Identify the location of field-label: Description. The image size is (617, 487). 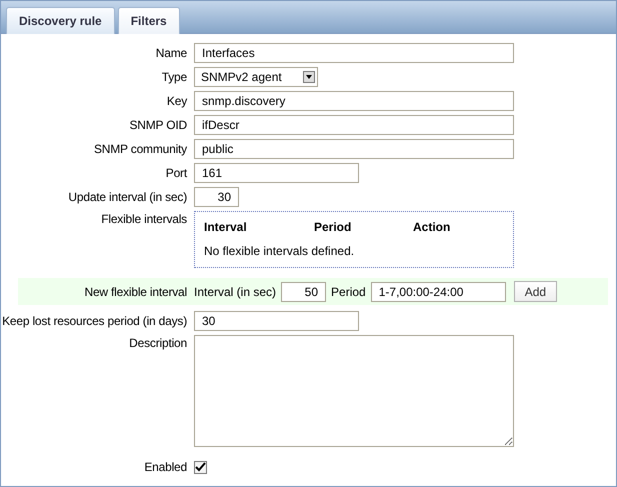
(157, 343).